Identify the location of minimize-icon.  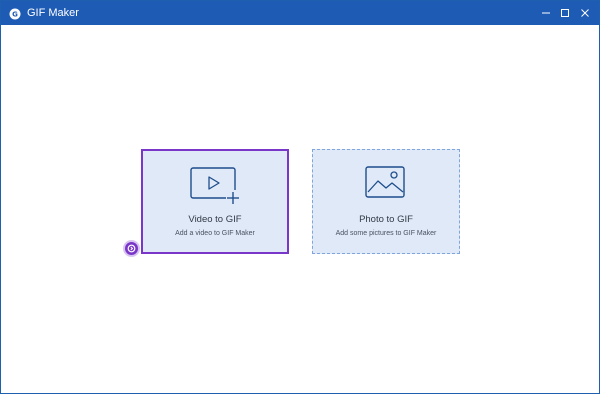
(546, 13).